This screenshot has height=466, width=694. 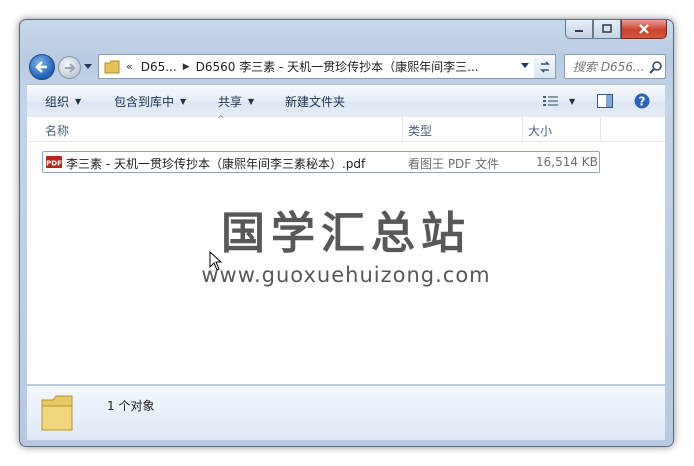 I want to click on refresh-button, so click(x=545, y=66).